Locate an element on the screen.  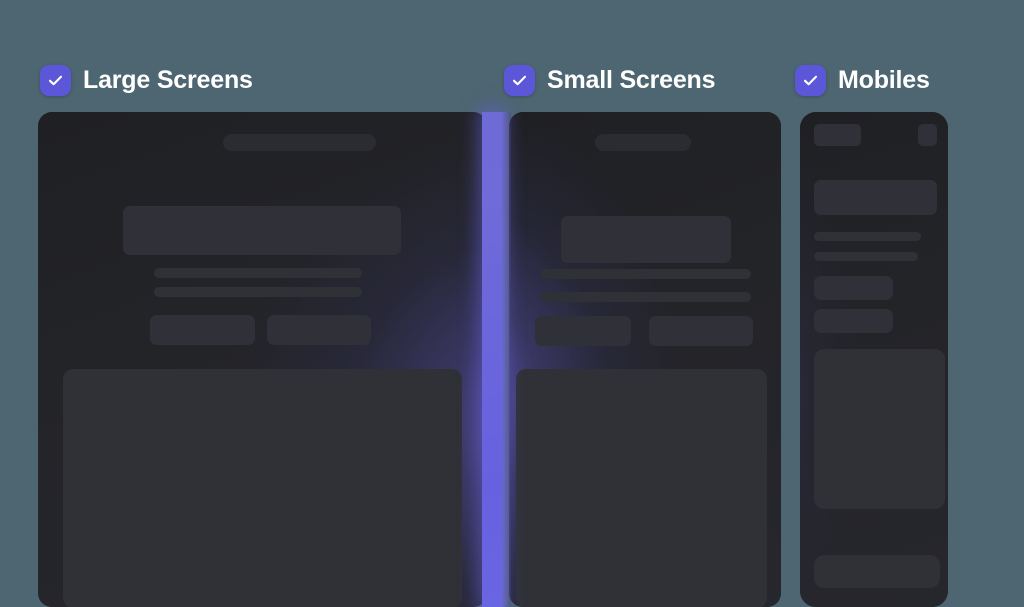
checkbox-row-mobiles: Mobiles is located at coordinates (862, 80).